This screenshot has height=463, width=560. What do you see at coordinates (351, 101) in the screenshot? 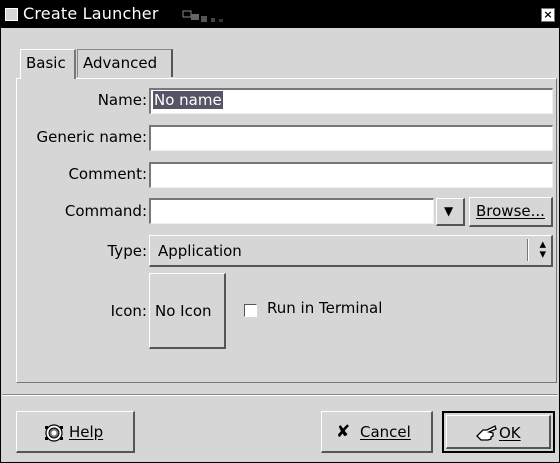
I see `name-input: No name` at bounding box center [351, 101].